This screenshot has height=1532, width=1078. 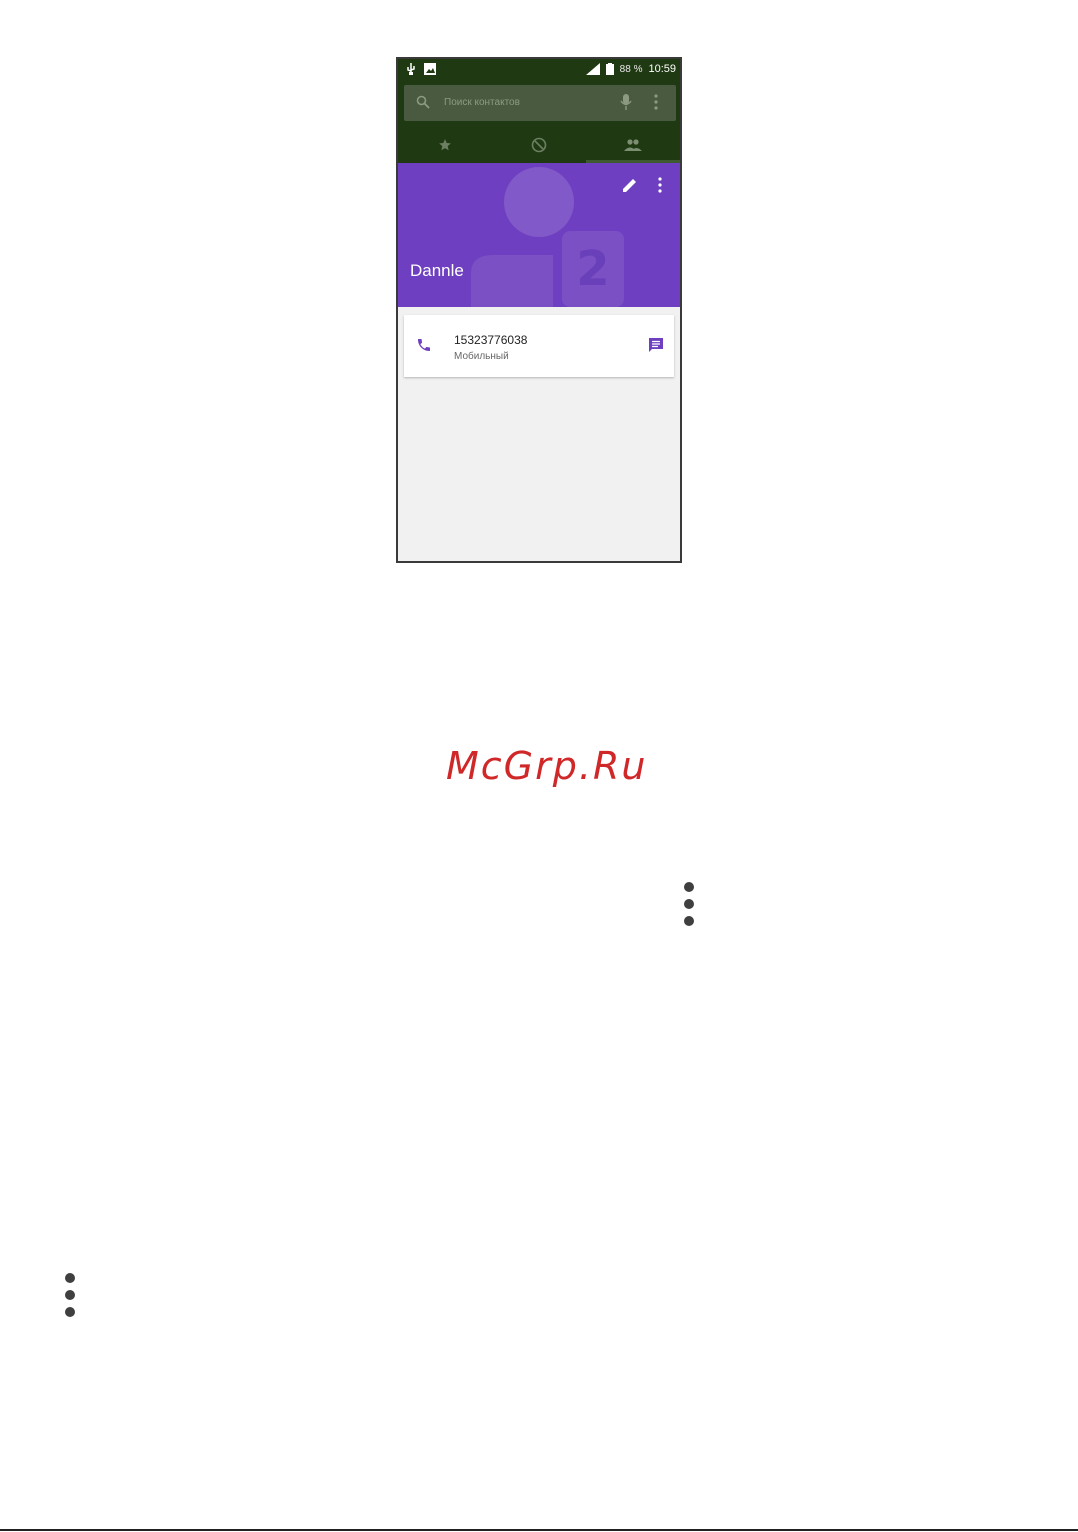 What do you see at coordinates (630, 185) in the screenshot?
I see `edit-icon` at bounding box center [630, 185].